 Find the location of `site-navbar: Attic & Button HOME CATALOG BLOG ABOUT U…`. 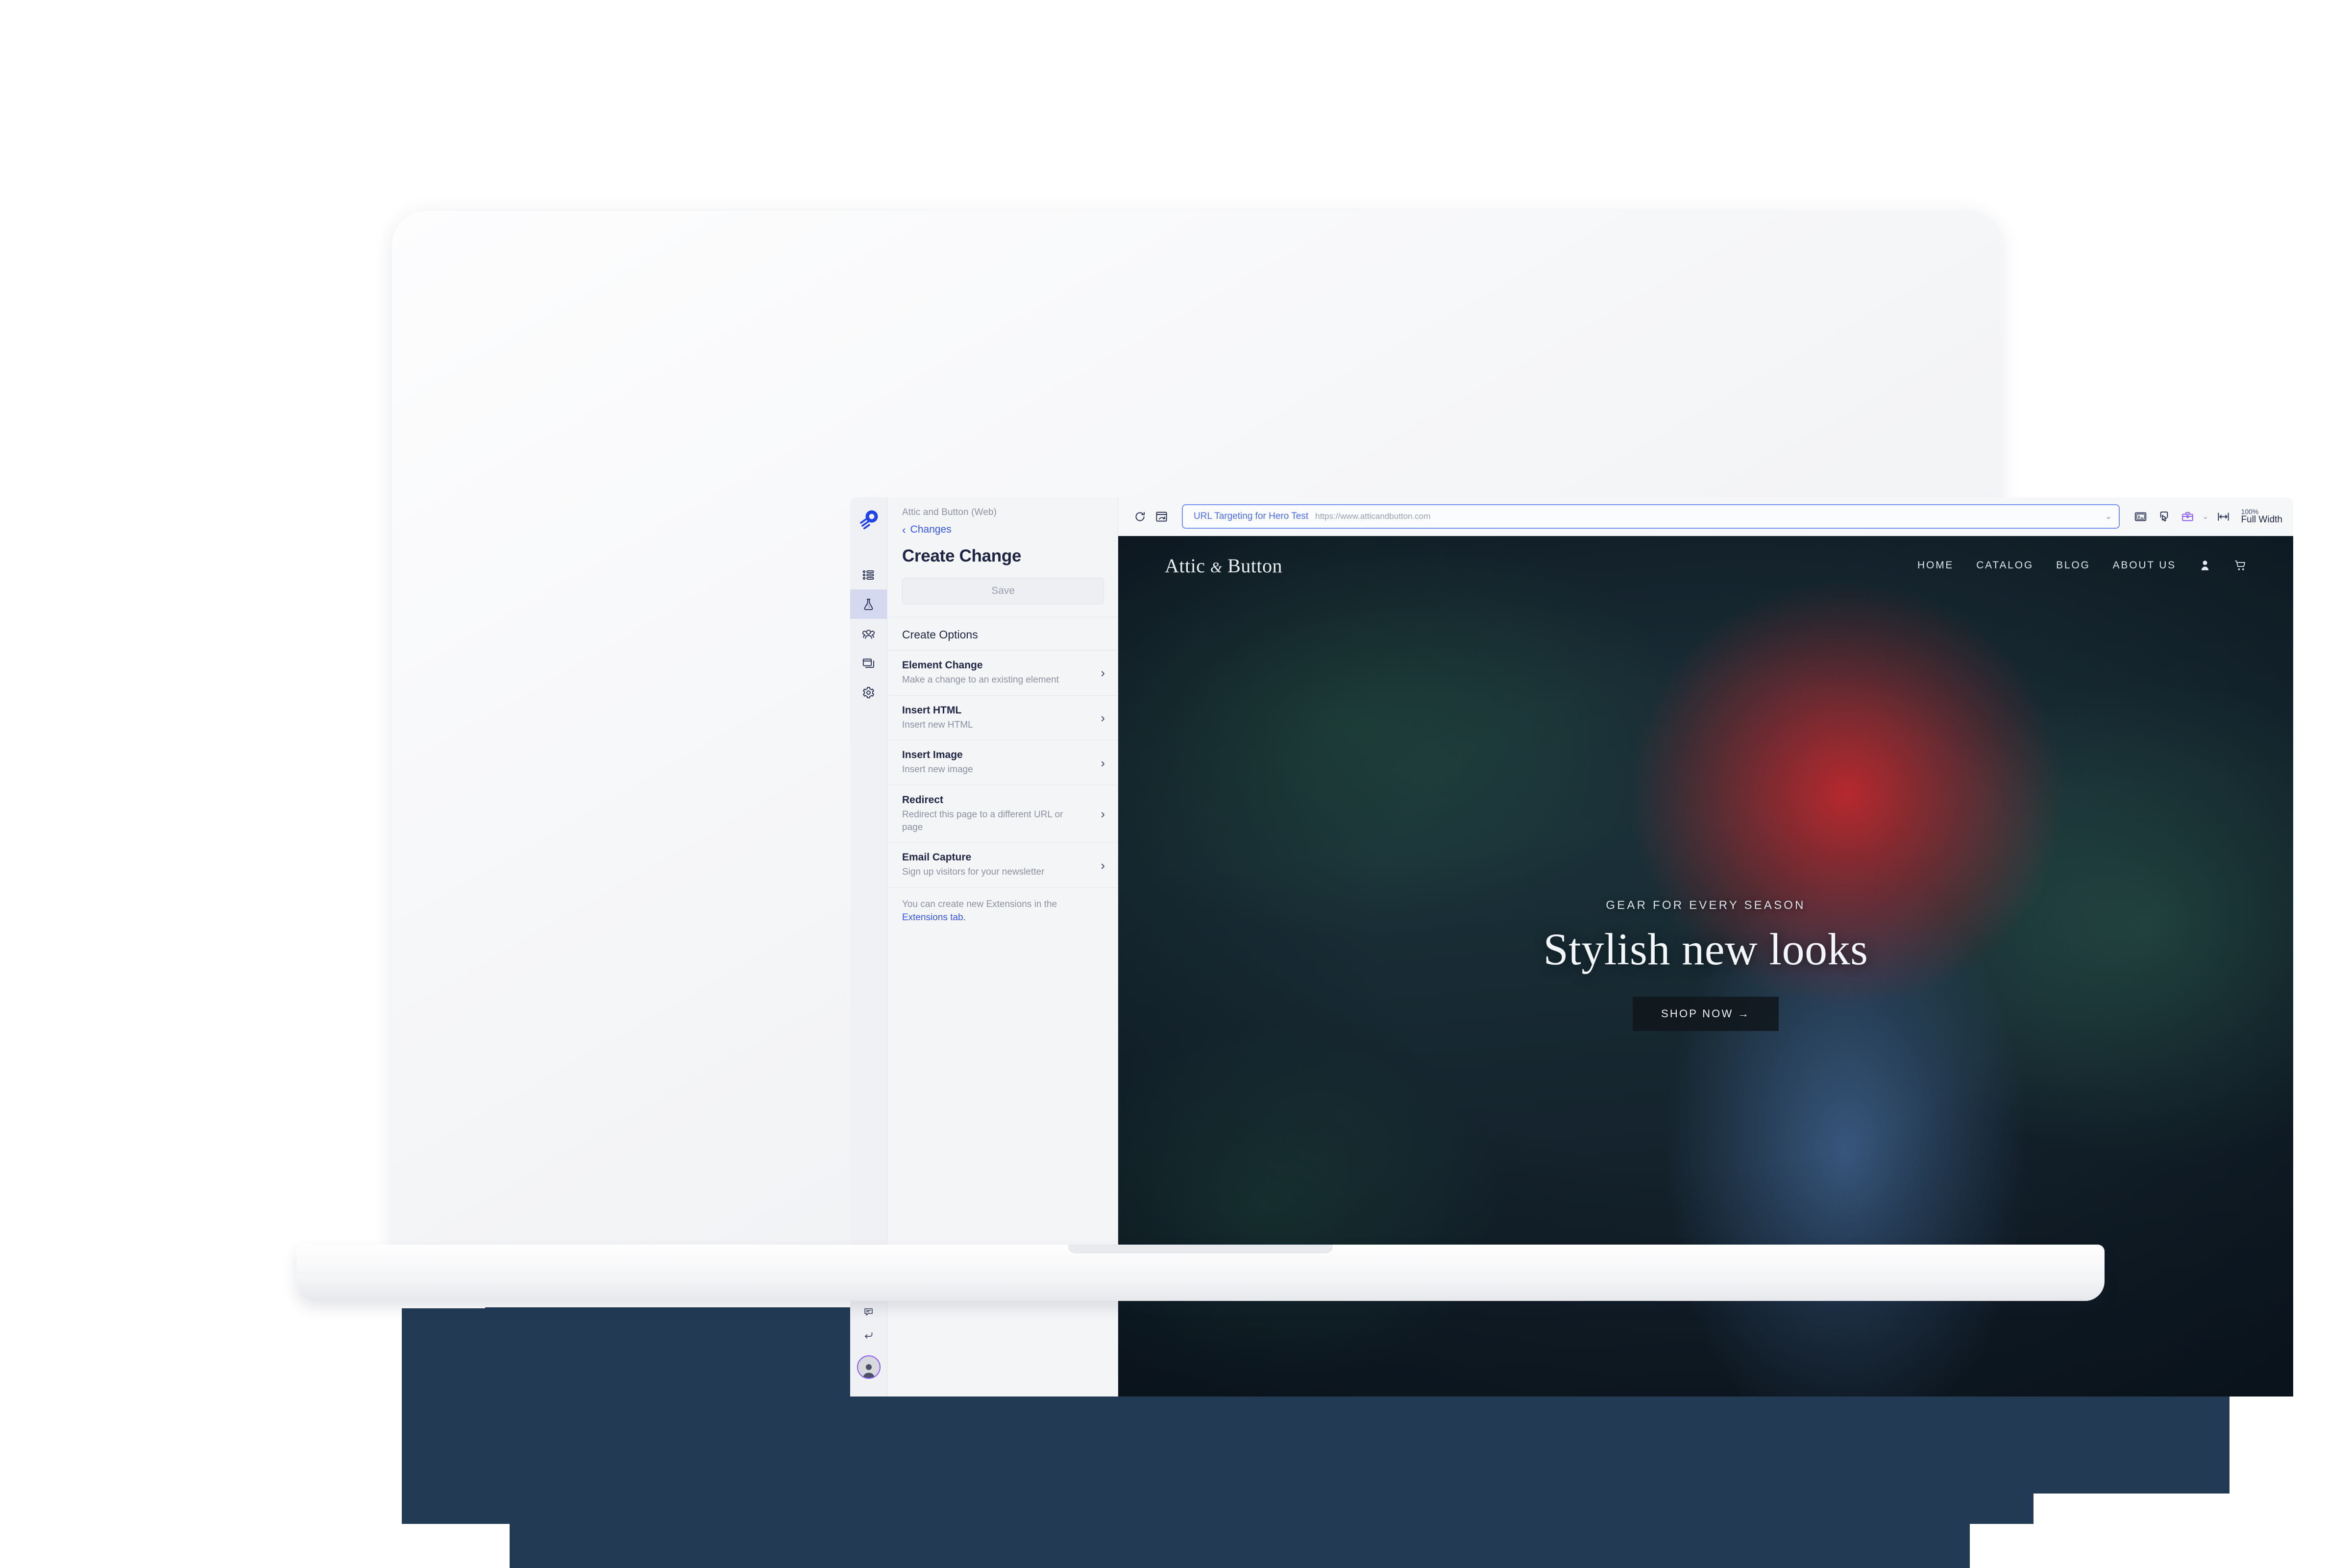

site-navbar: Attic & Button HOME CATALOG BLOG ABOUT U… is located at coordinates (1705, 565).